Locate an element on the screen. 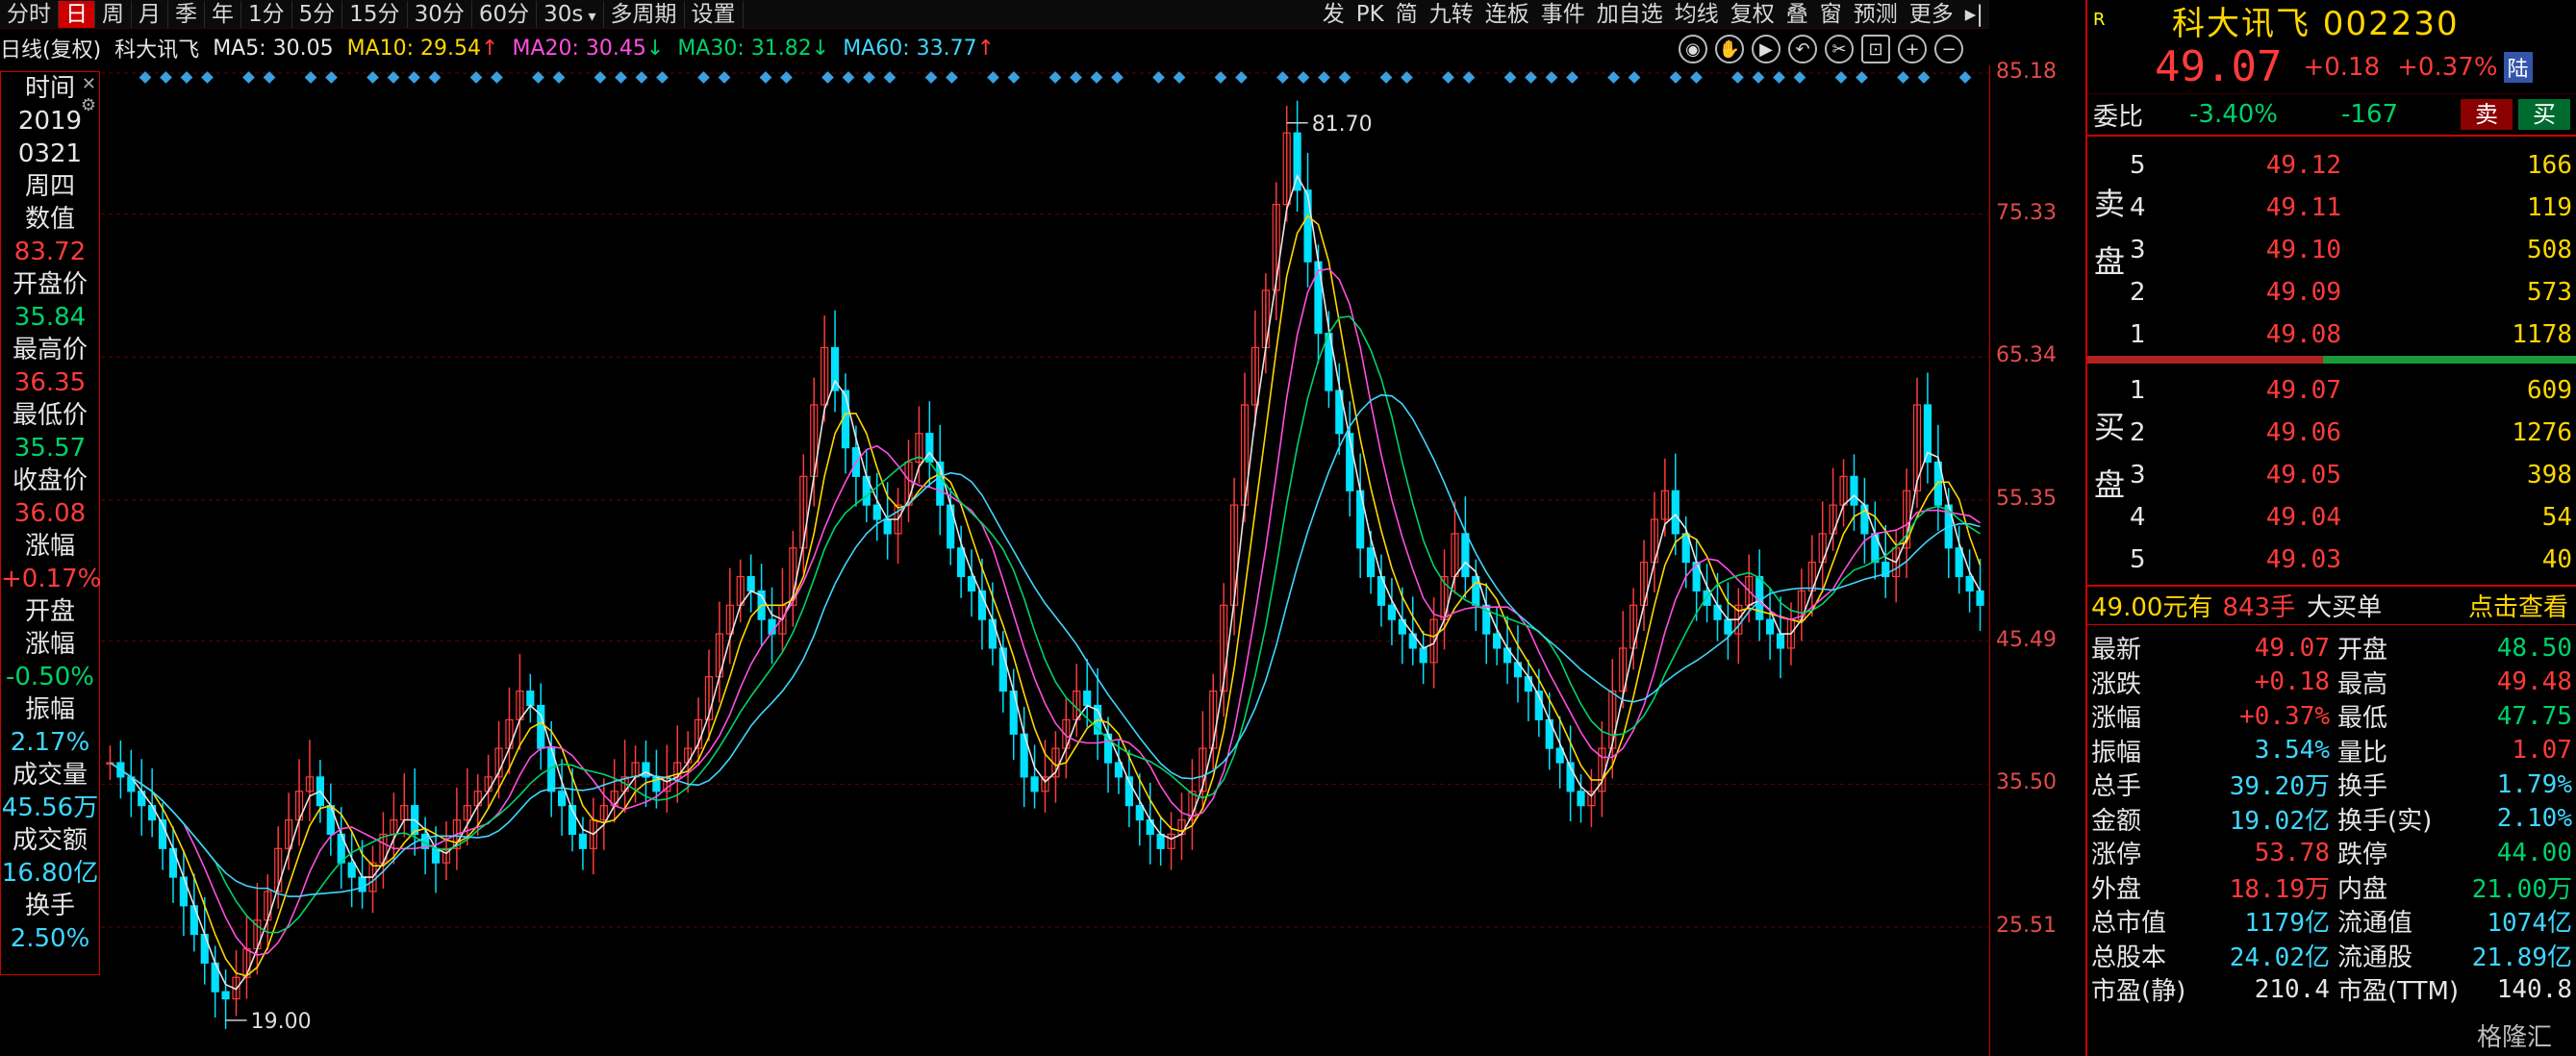  period-tab-1: 日 is located at coordinates (77, 14).